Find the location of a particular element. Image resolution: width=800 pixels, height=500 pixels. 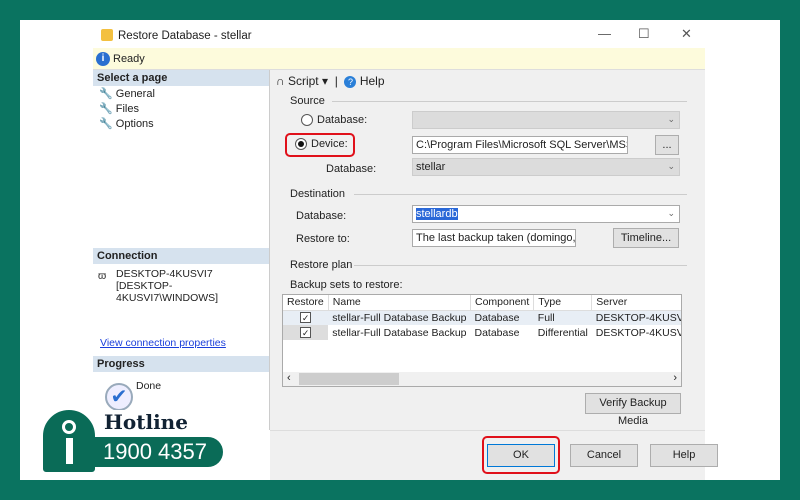

column-type: Type is located at coordinates (563, 303).